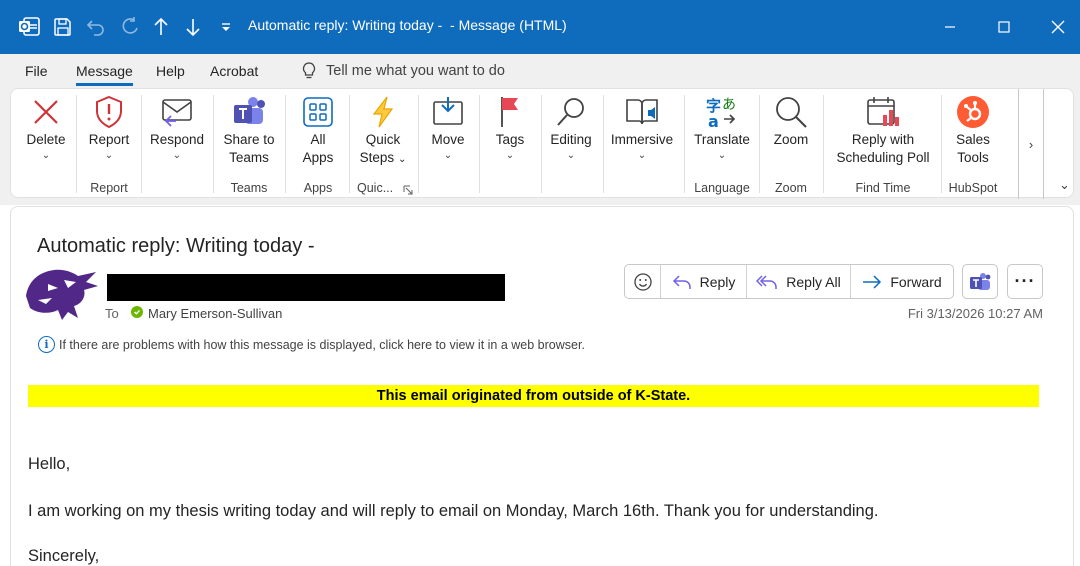  What do you see at coordinates (104, 74) in the screenshot?
I see `menu-message: Message` at bounding box center [104, 74].